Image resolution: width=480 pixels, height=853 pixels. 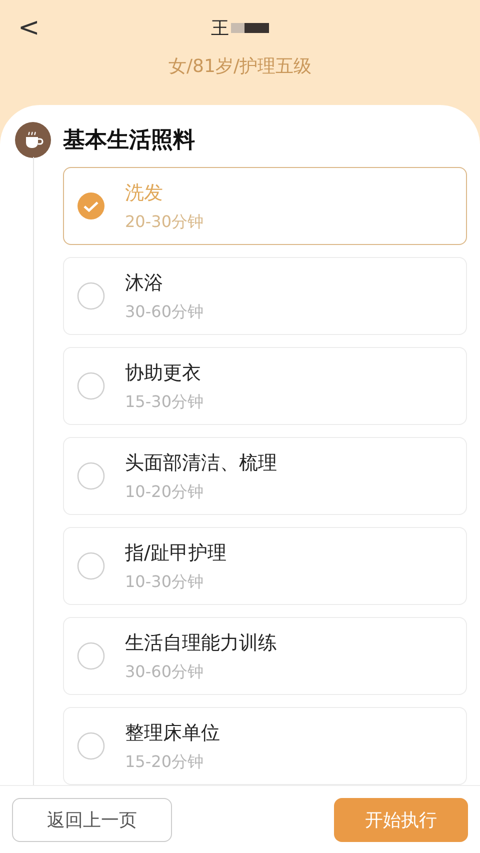 I want to click on care-item-card: 协助更衣 15-30分钟, so click(x=265, y=386).